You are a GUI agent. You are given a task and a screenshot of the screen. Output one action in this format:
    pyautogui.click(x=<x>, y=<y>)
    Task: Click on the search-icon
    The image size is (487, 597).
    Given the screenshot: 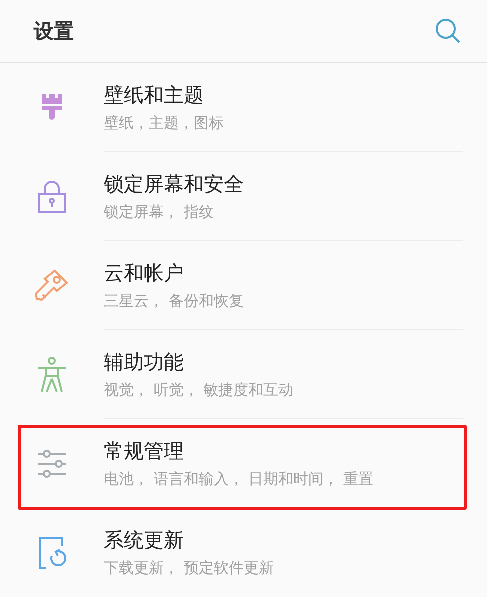 What is the action you would take?
    pyautogui.click(x=448, y=31)
    